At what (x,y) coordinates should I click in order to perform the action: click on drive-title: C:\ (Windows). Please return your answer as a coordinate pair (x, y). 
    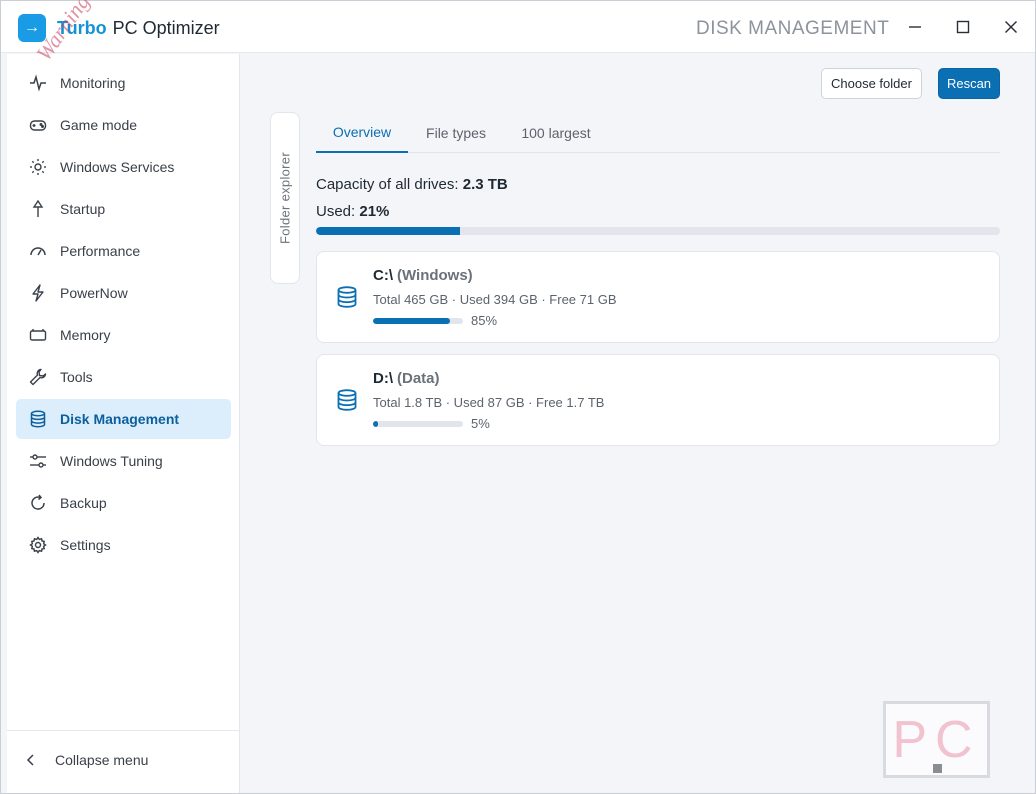
    Looking at the image, I should click on (423, 275).